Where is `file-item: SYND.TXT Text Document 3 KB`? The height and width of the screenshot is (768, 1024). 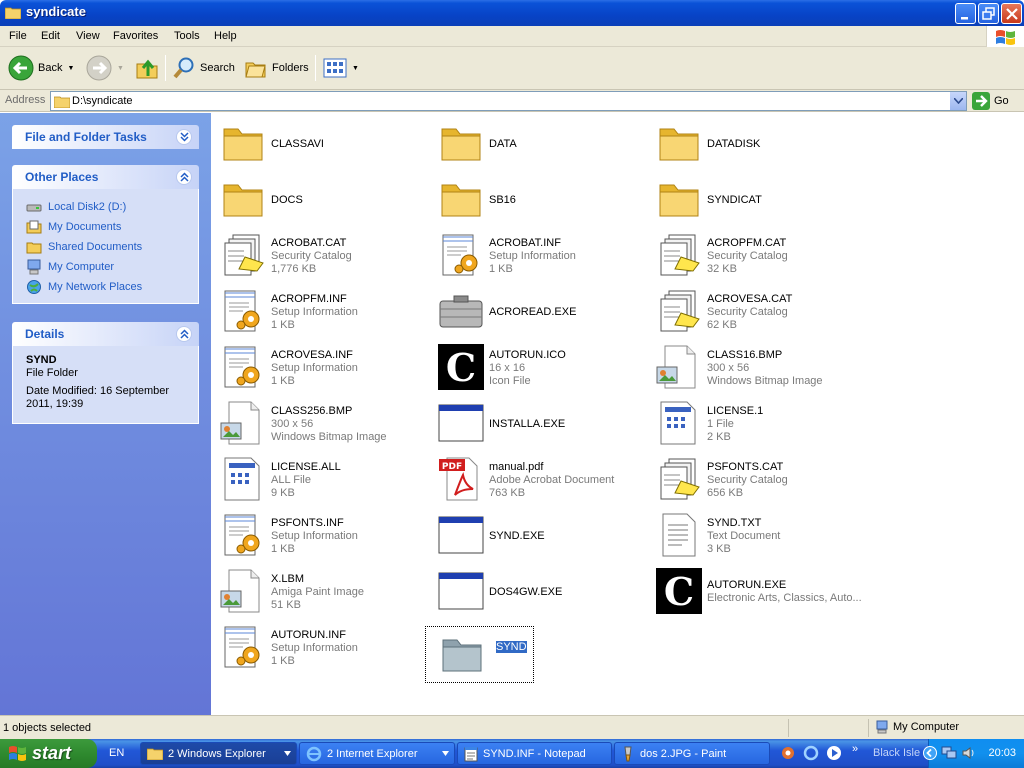 file-item: SYND.TXT Text Document 3 KB is located at coordinates (756, 535).